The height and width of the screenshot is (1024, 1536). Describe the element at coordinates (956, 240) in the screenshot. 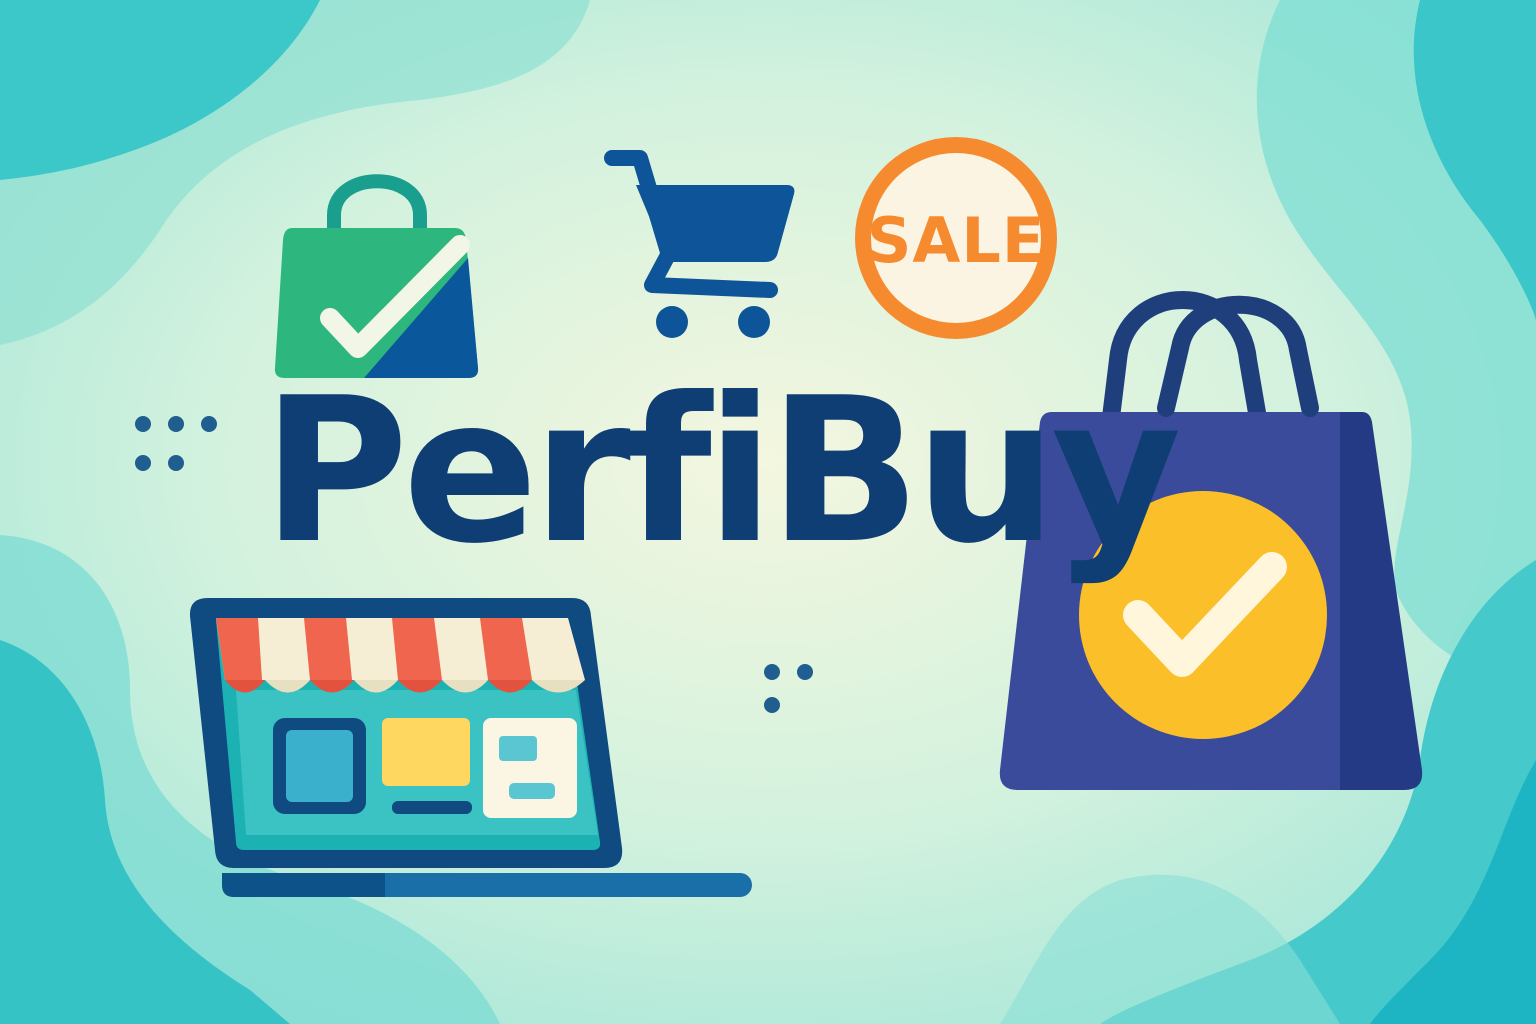

I see `sale-badge-label: SALE` at that location.